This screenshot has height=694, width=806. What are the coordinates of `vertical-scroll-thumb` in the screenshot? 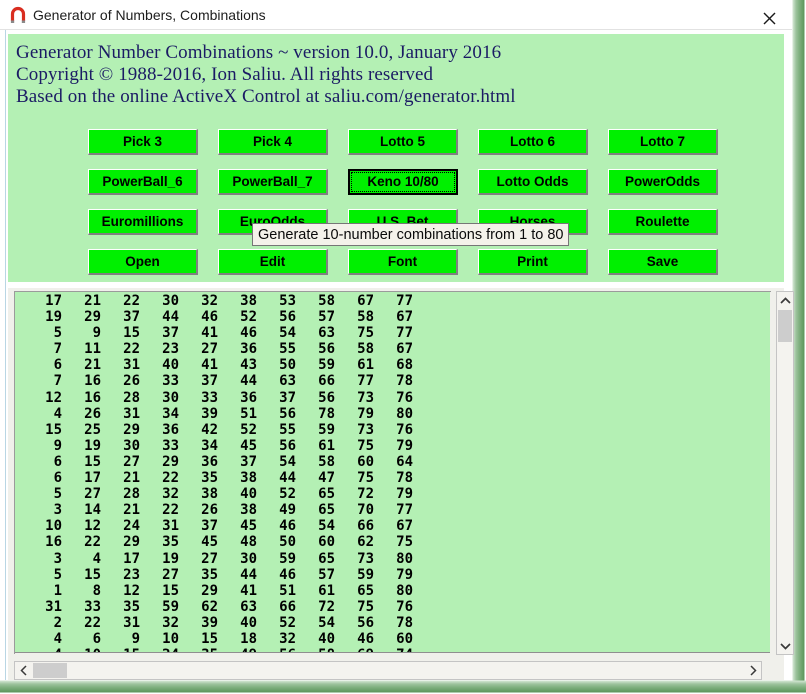 It's located at (785, 326).